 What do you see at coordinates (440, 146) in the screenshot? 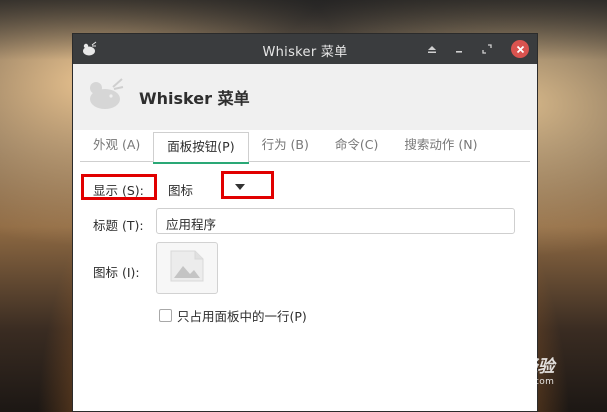
I see `tab-search-actions: 搜索动作 (N)` at bounding box center [440, 146].